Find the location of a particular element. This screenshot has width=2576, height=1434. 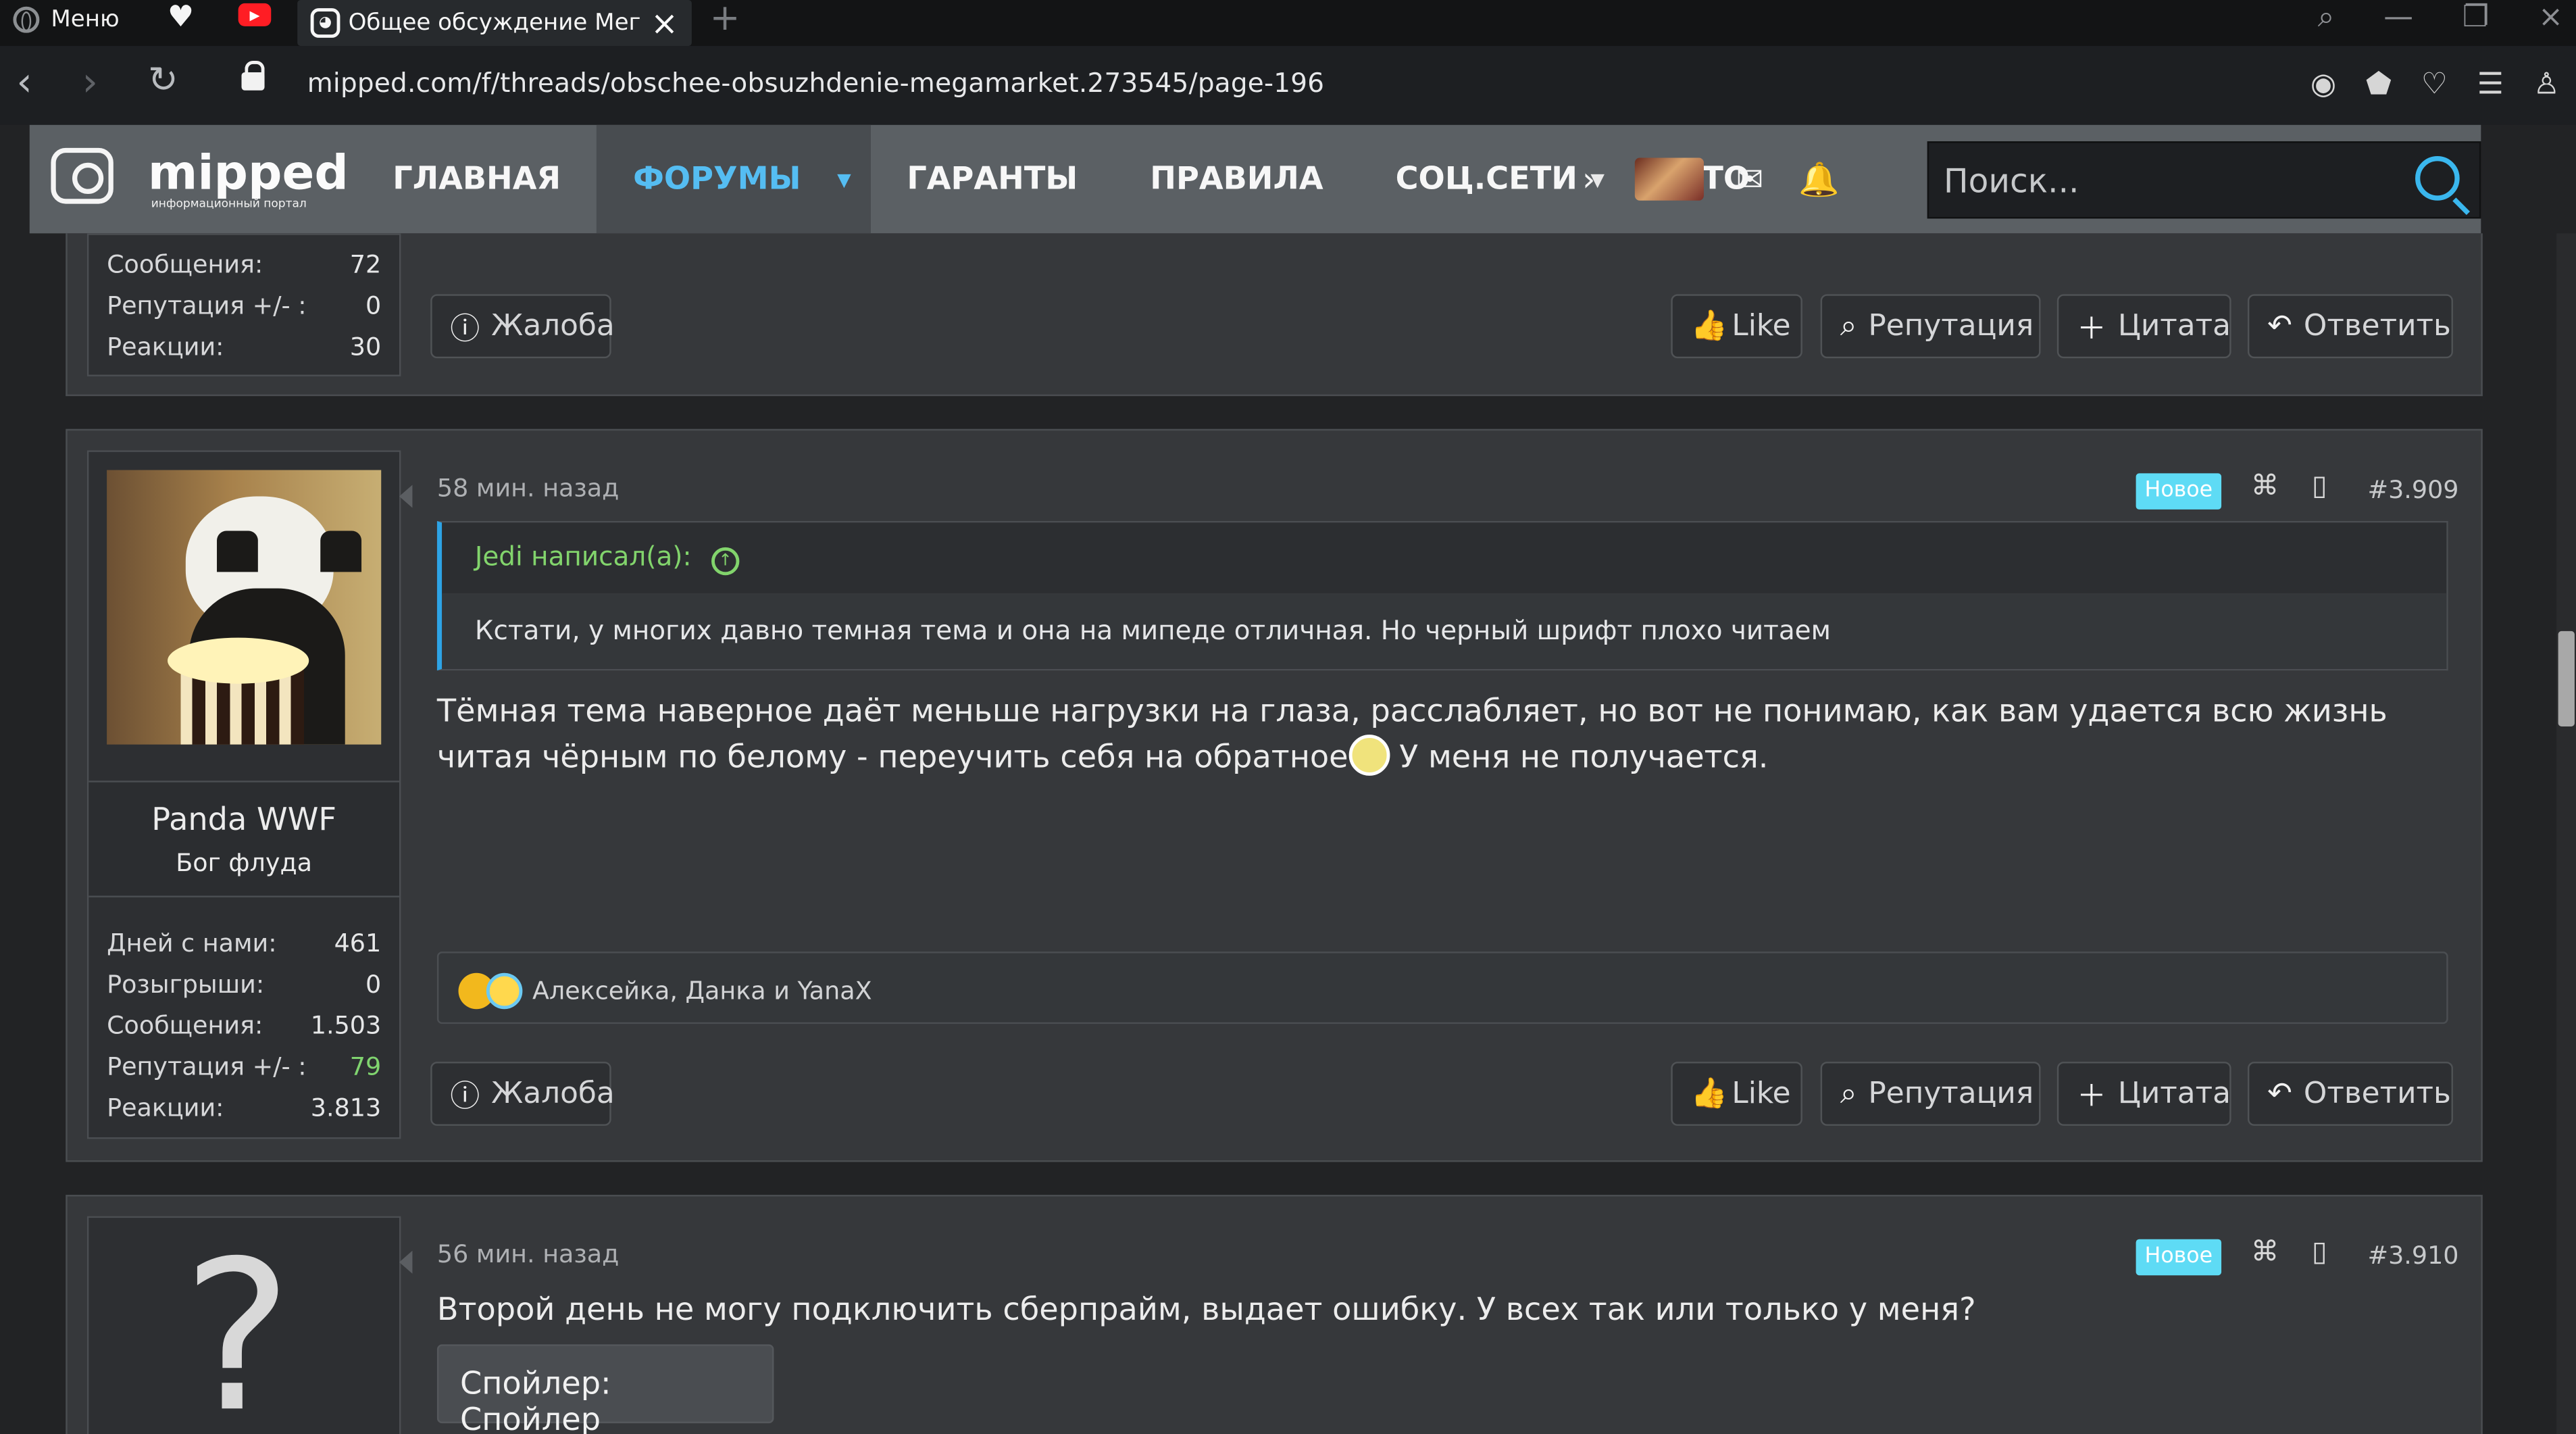

more-menu-icon: › is located at coordinates (1589, 179).